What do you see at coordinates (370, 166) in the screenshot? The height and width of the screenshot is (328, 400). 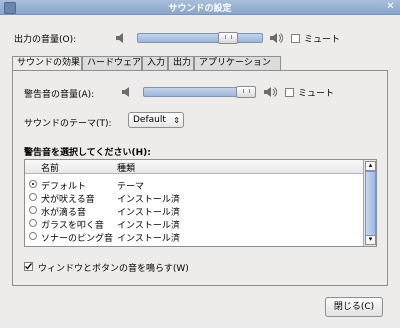 I see `scroll-up-arrow-icon: ▴` at bounding box center [370, 166].